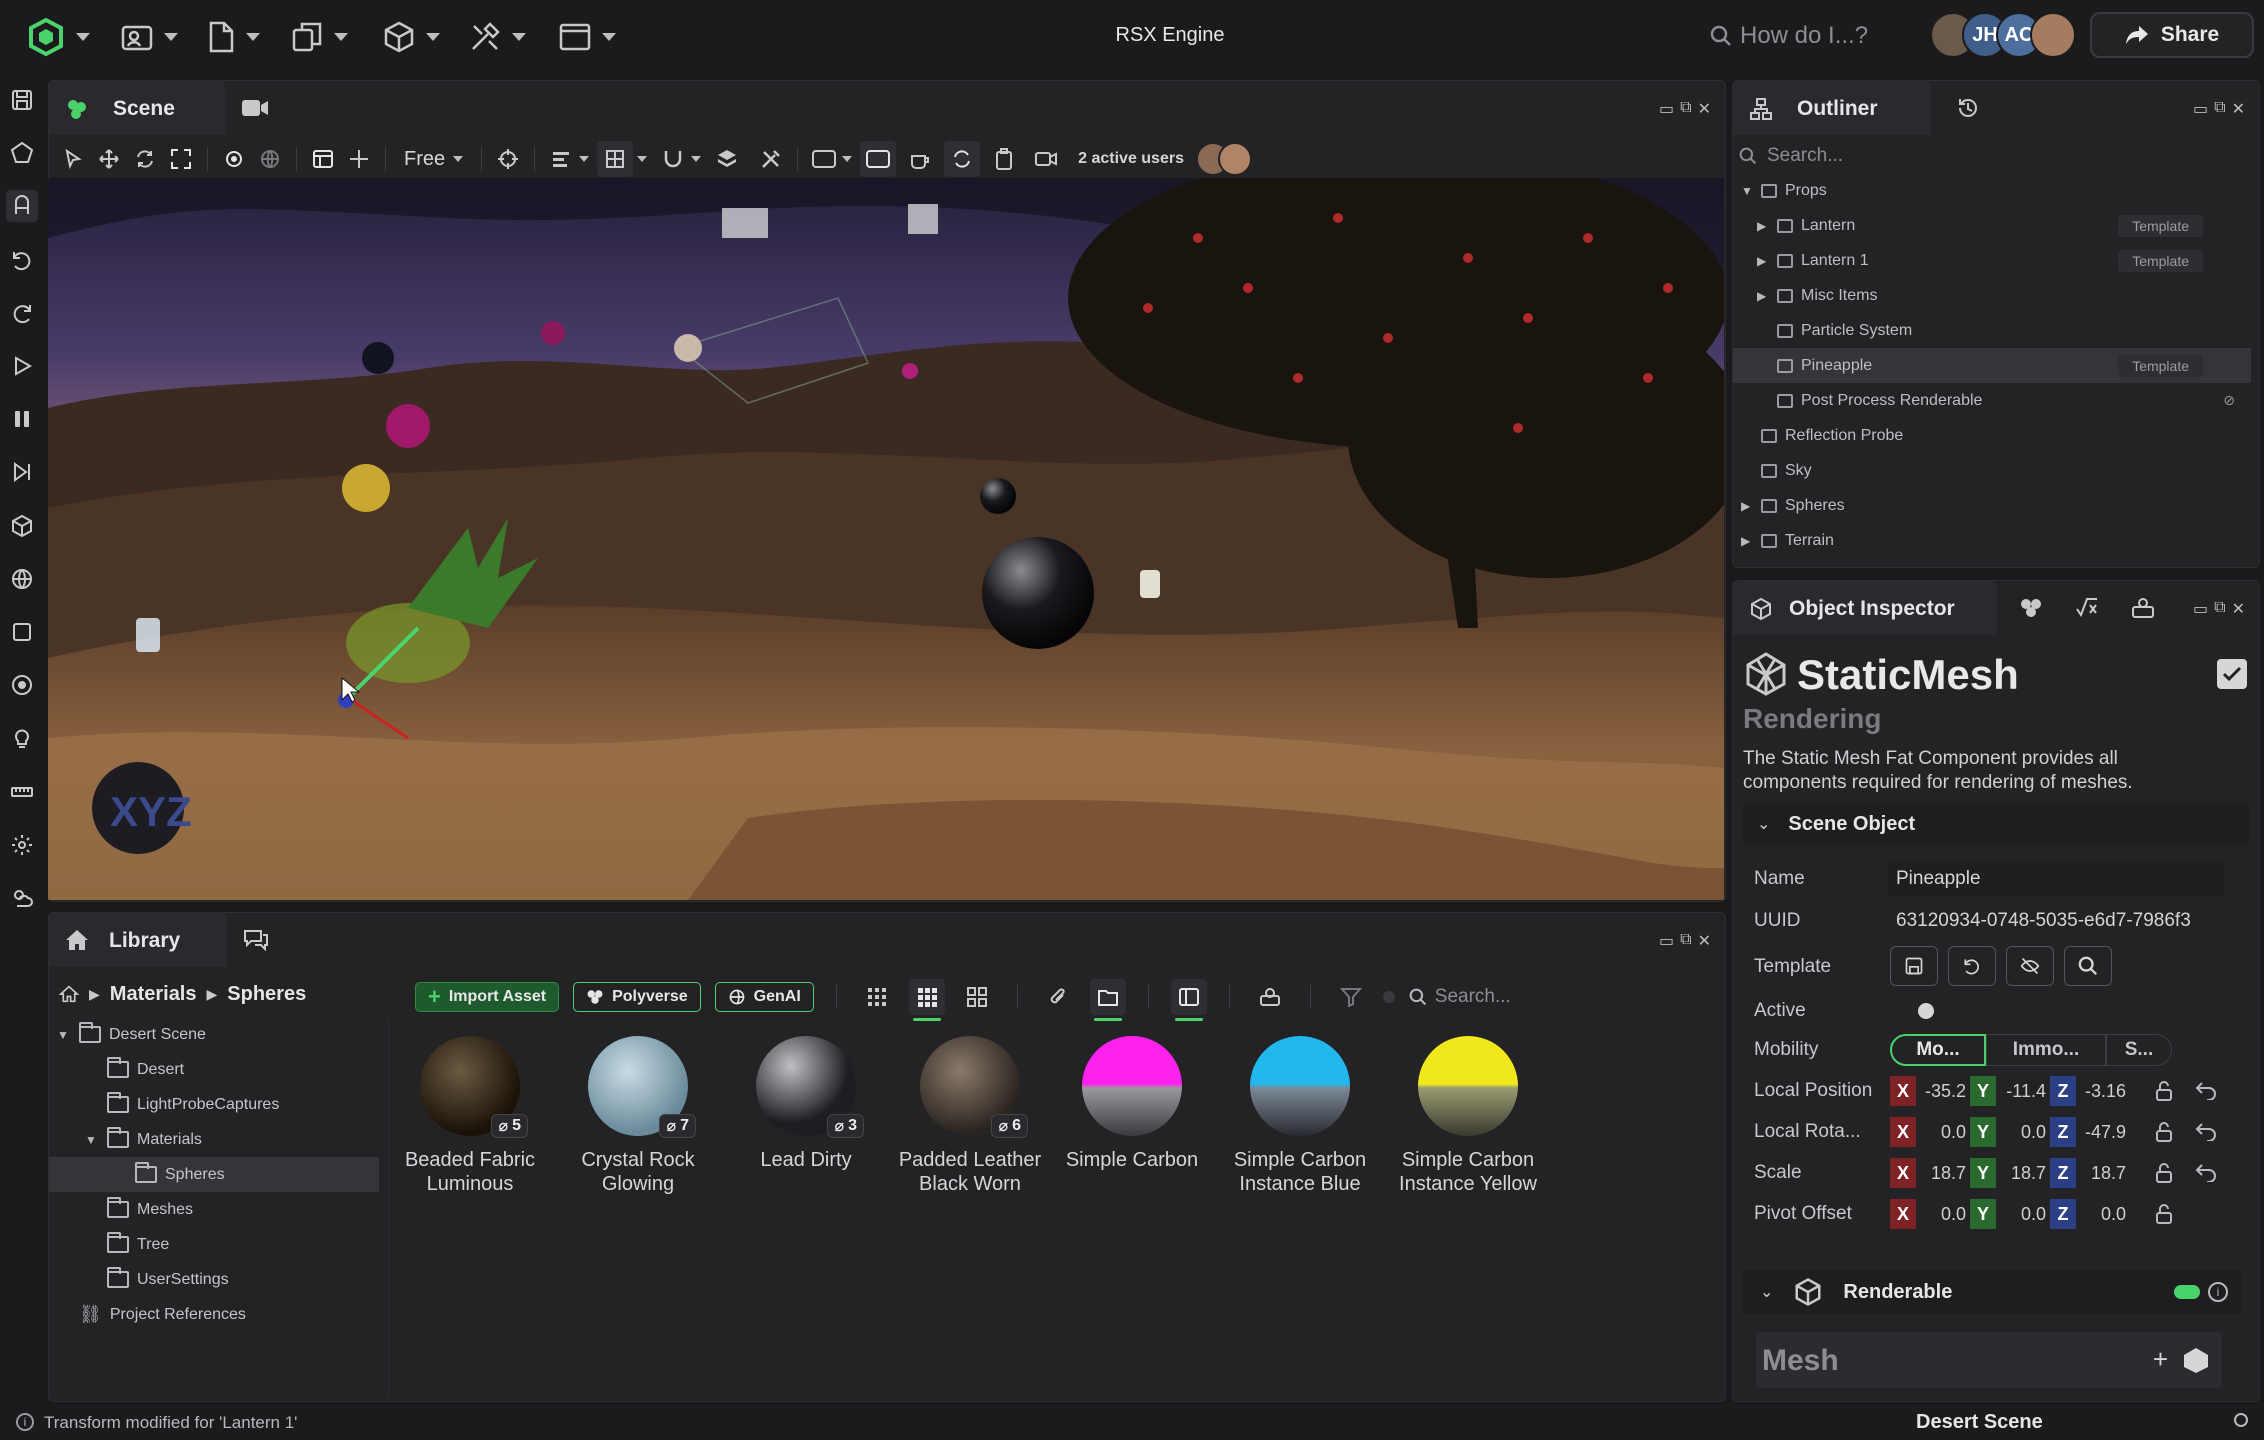  Describe the element at coordinates (1992, 505) in the screenshot. I see `outliner-row: ▶ Spheres` at that location.